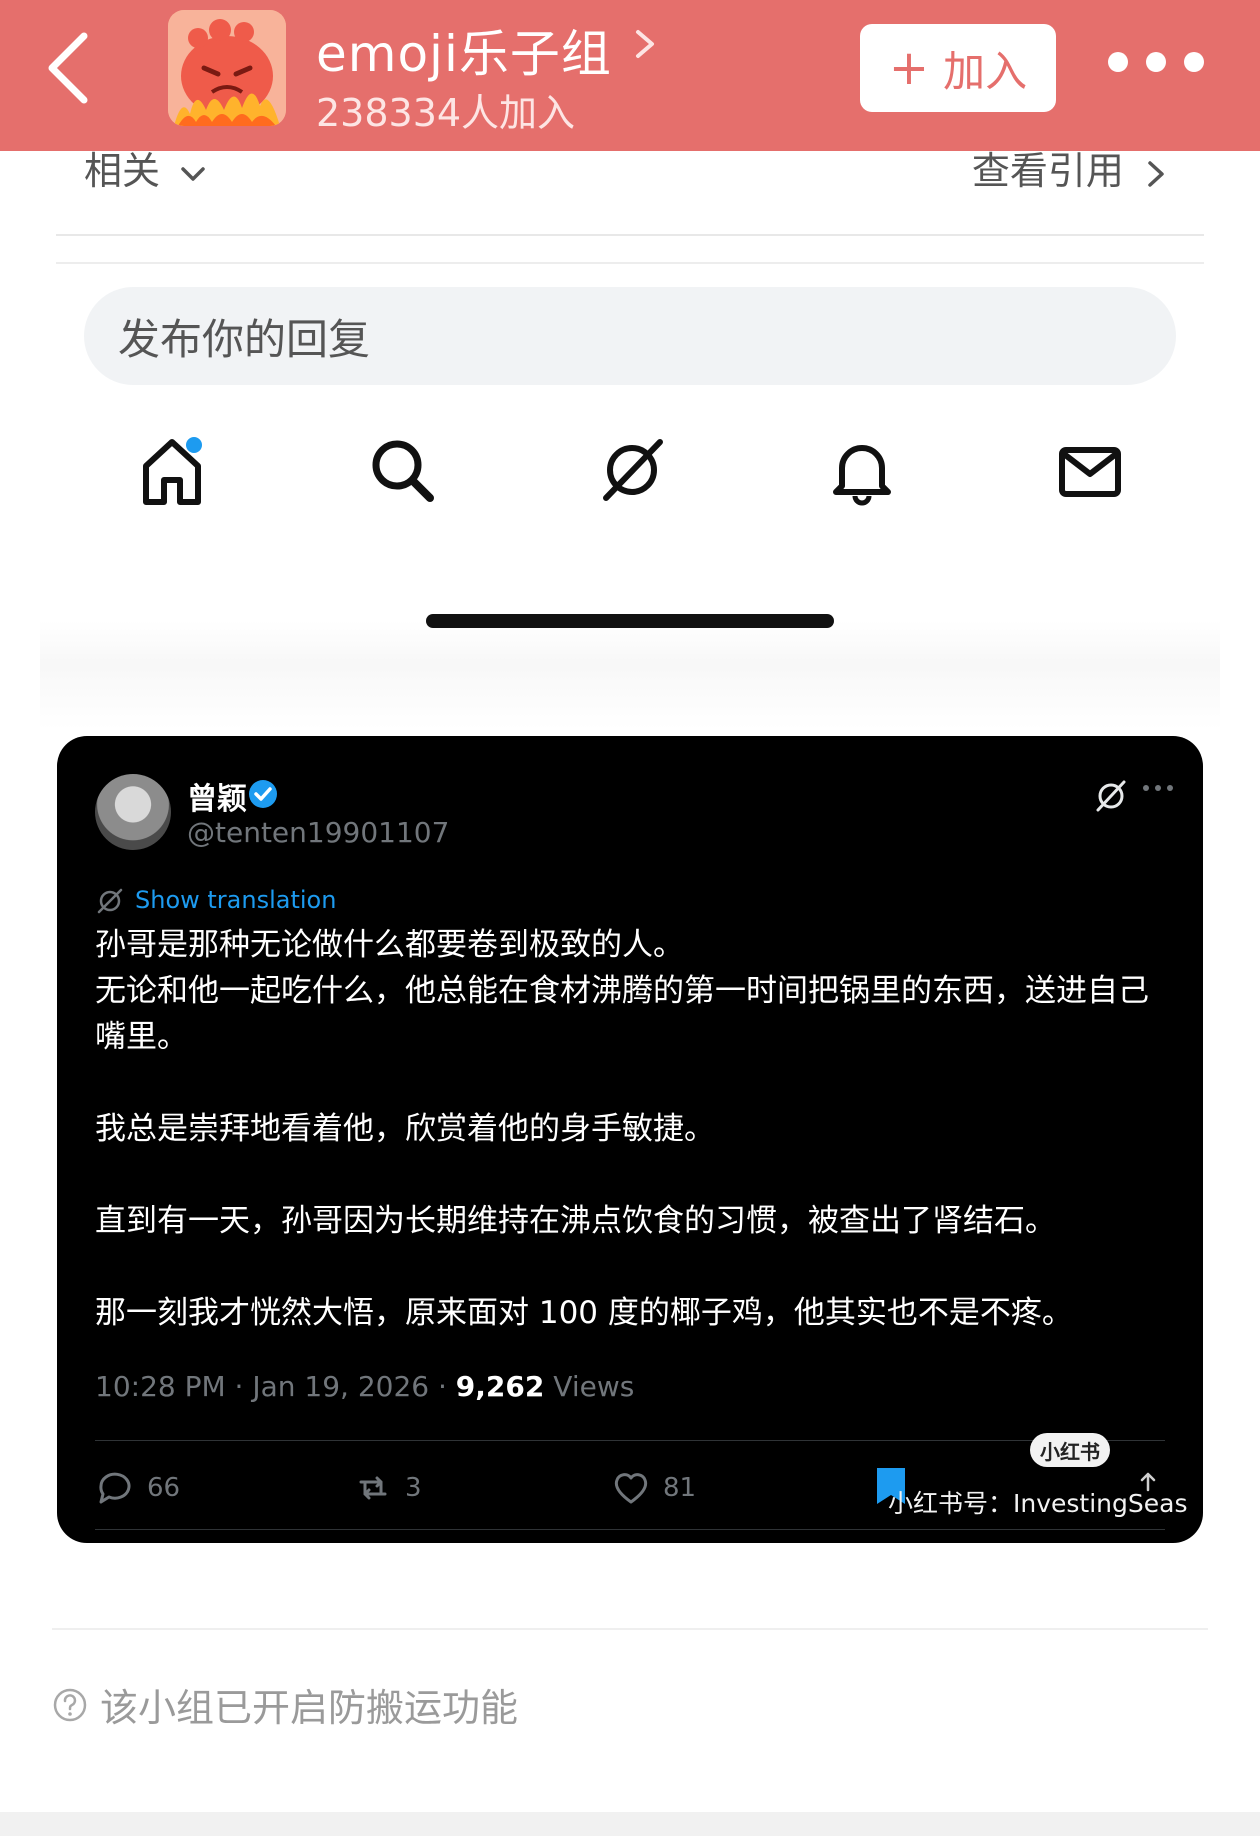 Image resolution: width=1260 pixels, height=1836 pixels. Describe the element at coordinates (194, 445) in the screenshot. I see `notification-dot` at that location.